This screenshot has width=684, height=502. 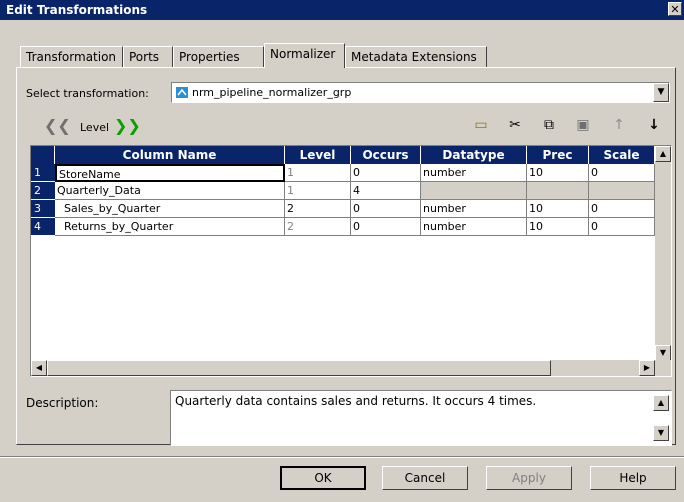 I want to click on scroll-right-icon: ▶, so click(x=647, y=368).